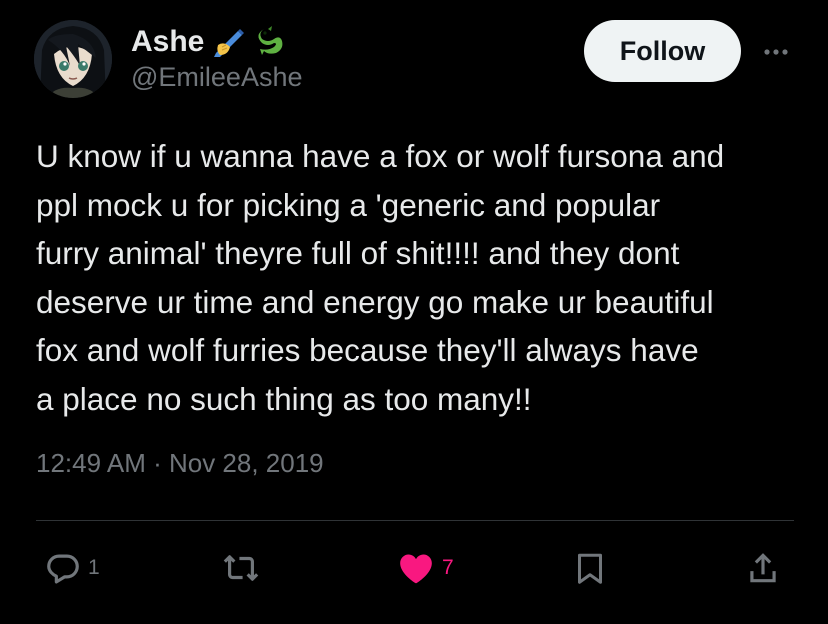 The width and height of the screenshot is (828, 624). I want to click on follow-button: Follow, so click(662, 51).